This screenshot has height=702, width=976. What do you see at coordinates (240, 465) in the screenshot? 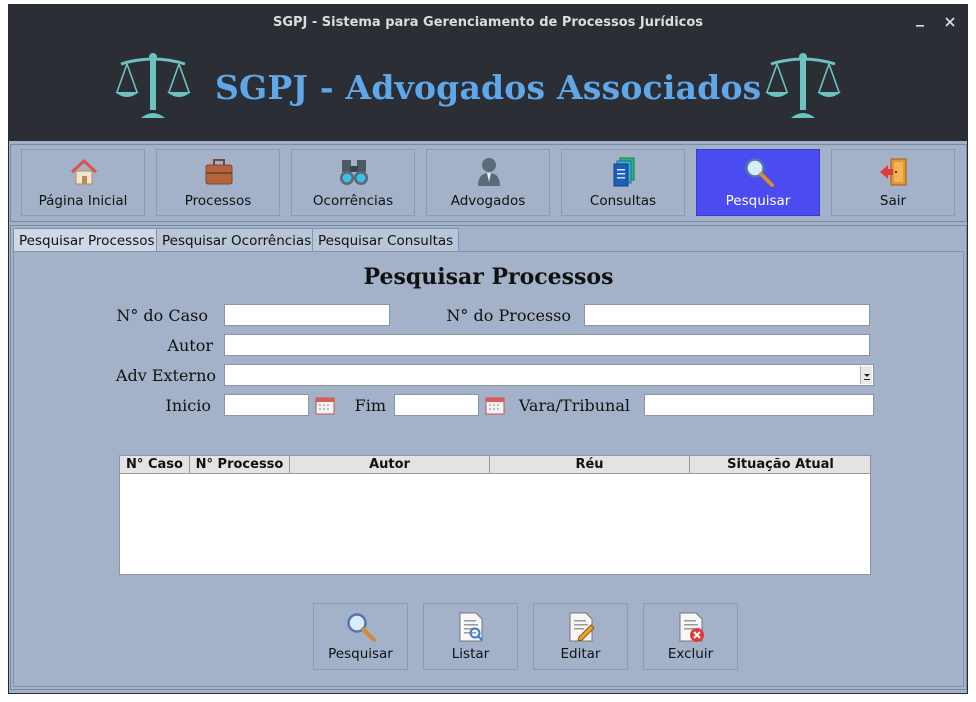
I see `column-header: N° Processo` at bounding box center [240, 465].